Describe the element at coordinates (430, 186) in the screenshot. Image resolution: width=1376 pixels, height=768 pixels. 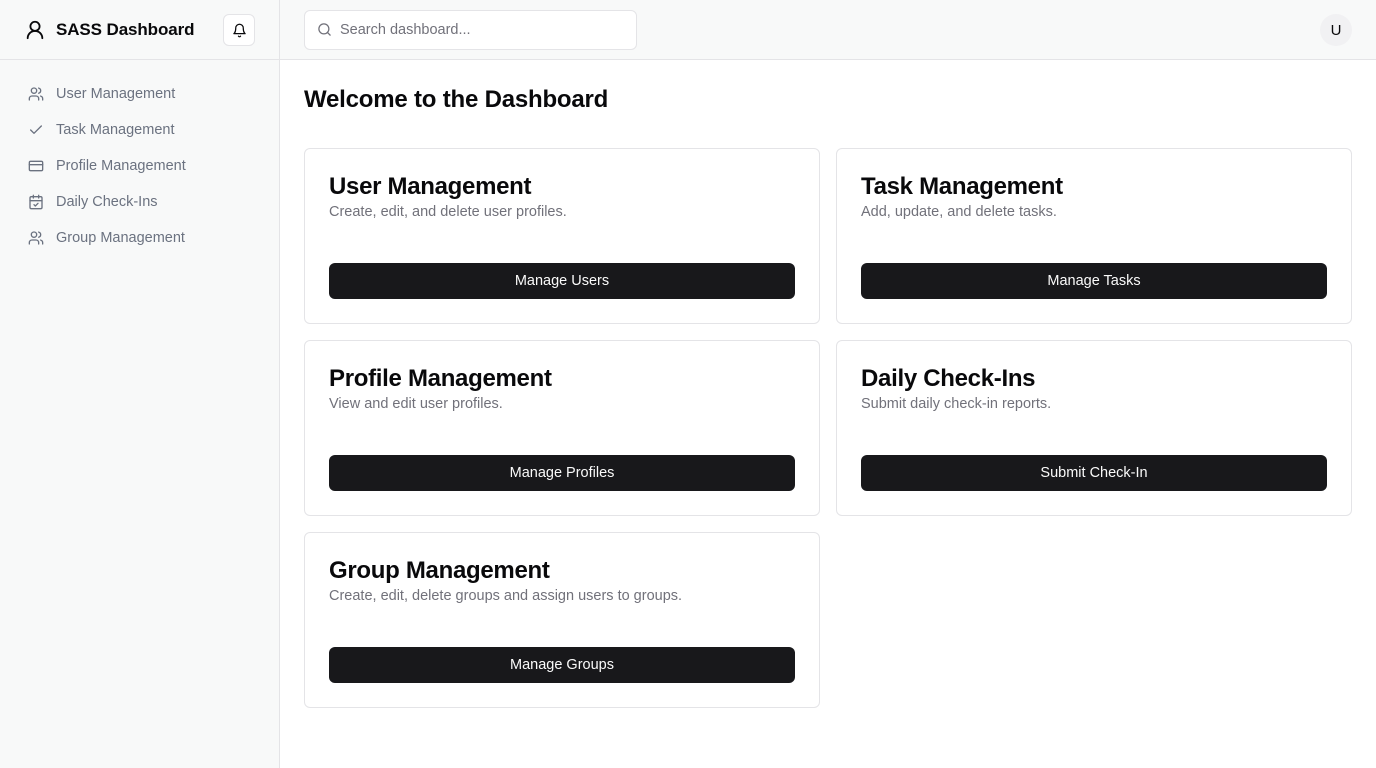
I see `card-title: User Management` at that location.